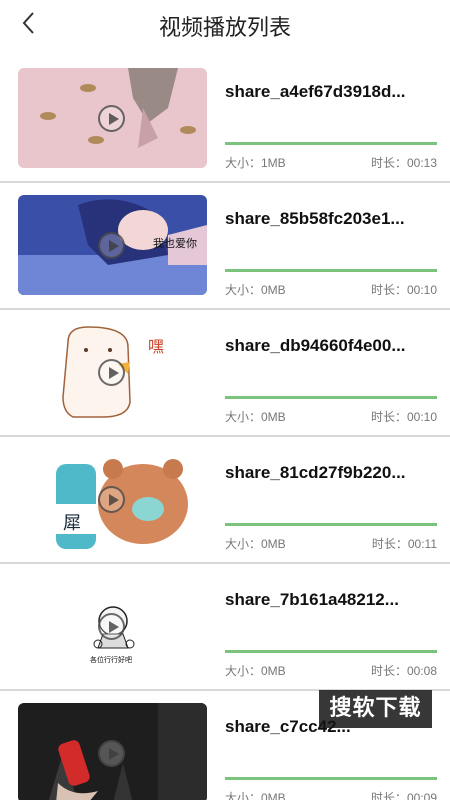 The height and width of the screenshot is (800, 450). Describe the element at coordinates (224, 28) in the screenshot. I see `page-title: 视频播放列表` at that location.